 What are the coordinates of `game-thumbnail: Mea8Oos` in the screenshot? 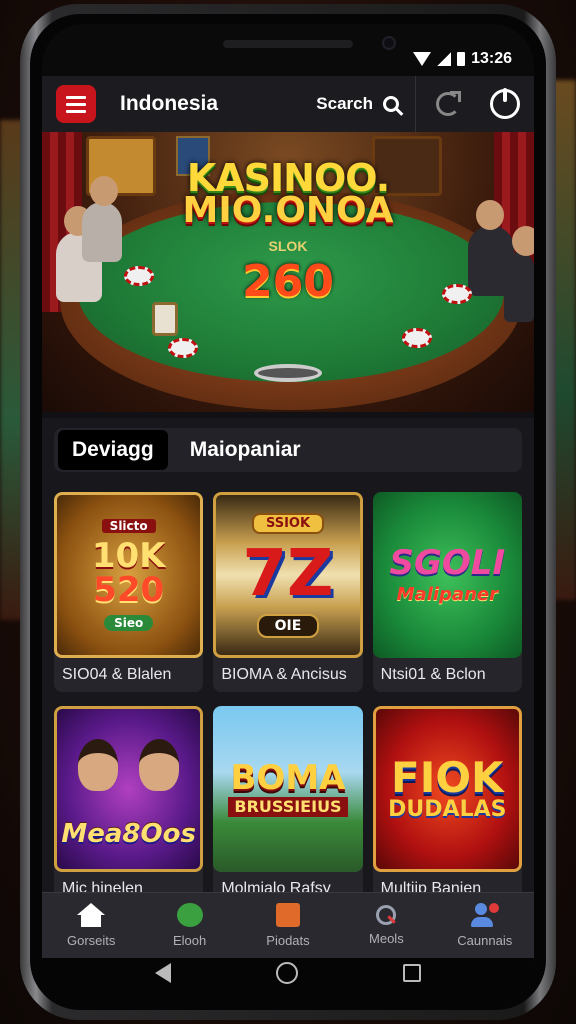 It's located at (129, 789).